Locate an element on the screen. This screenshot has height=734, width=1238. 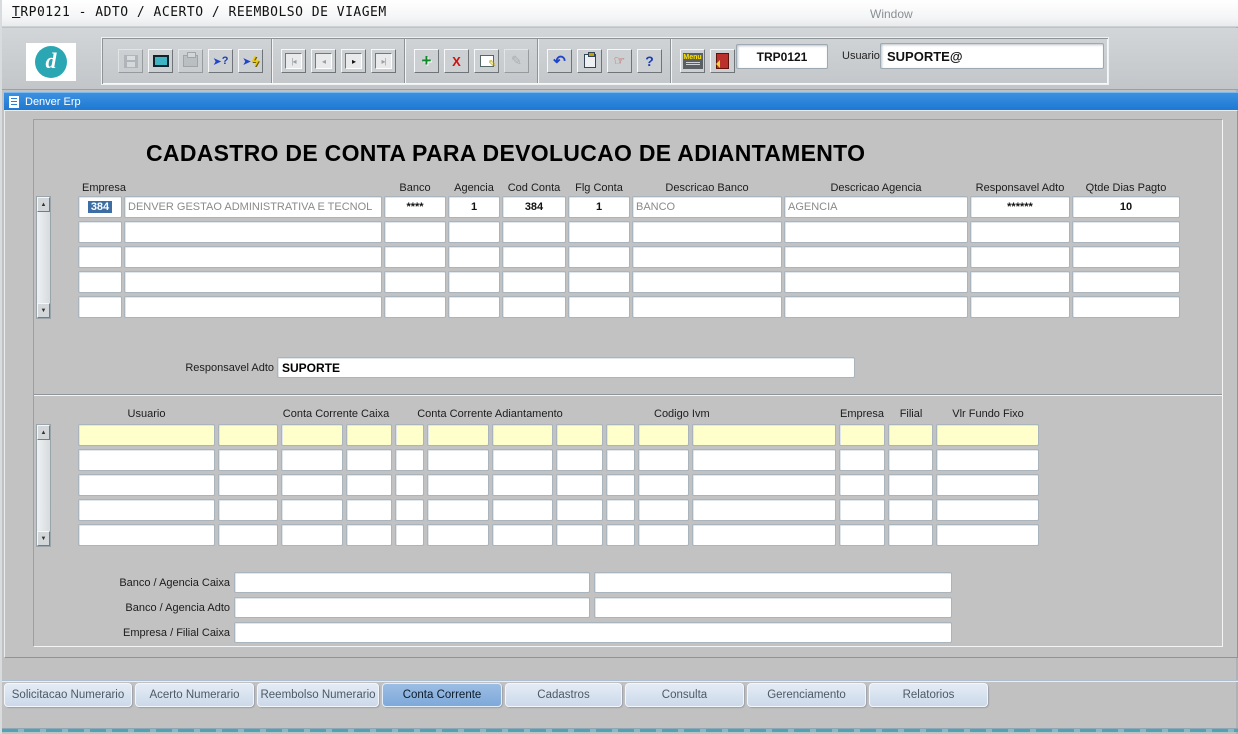
delete-record-button: X is located at coordinates (456, 61).